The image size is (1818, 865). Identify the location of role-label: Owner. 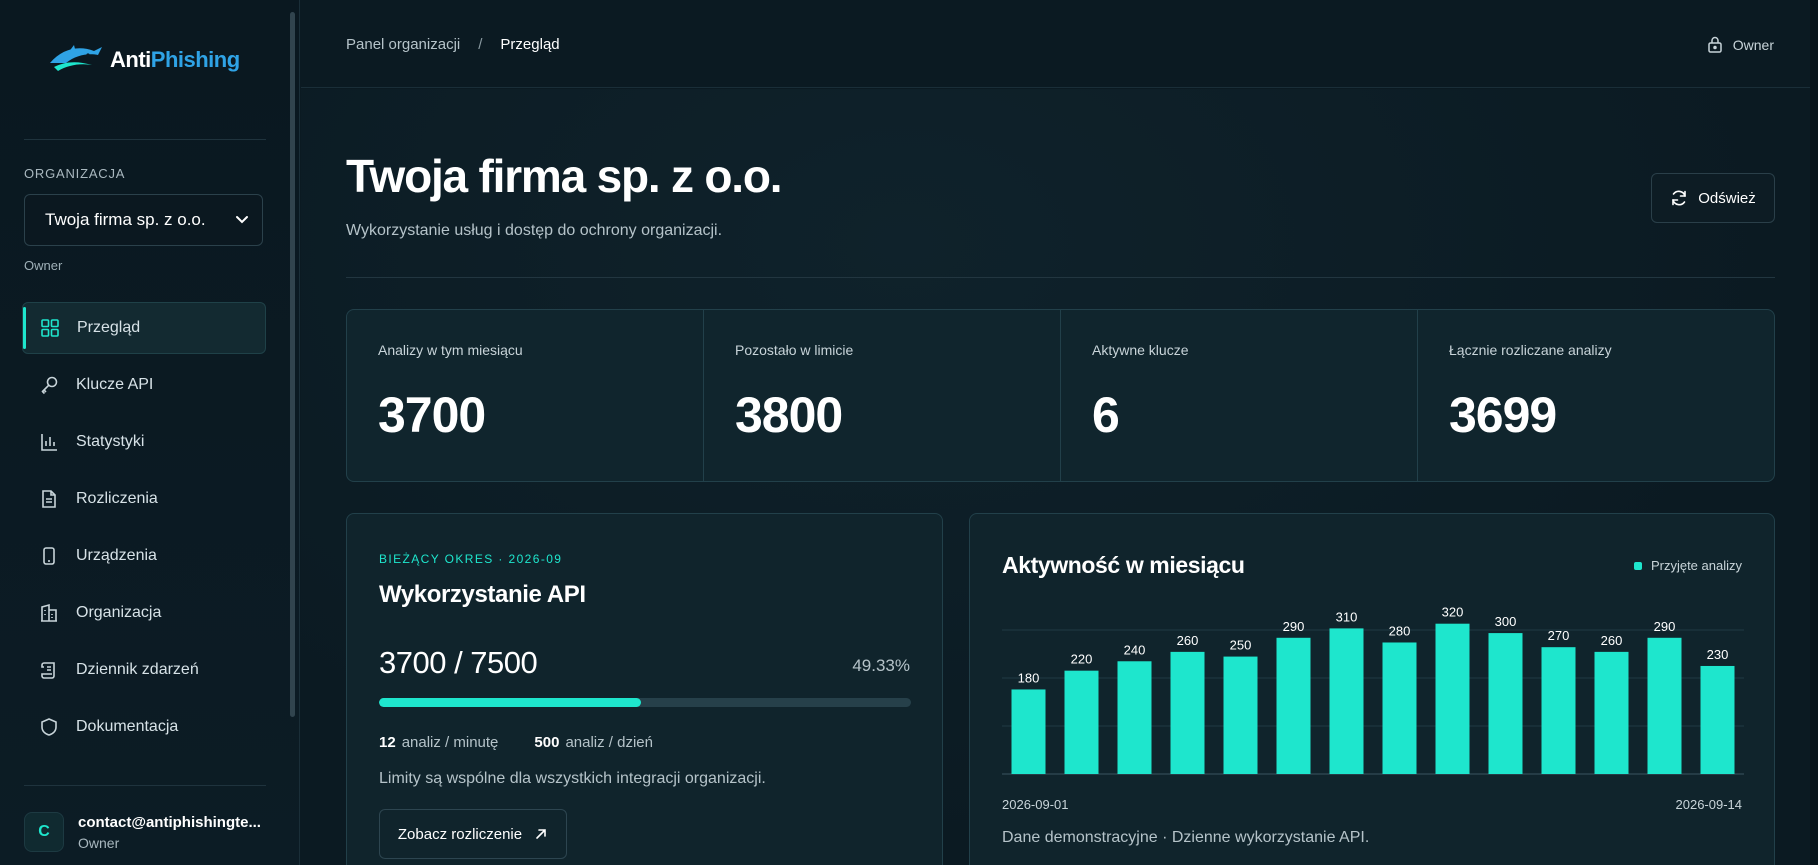
(1753, 44).